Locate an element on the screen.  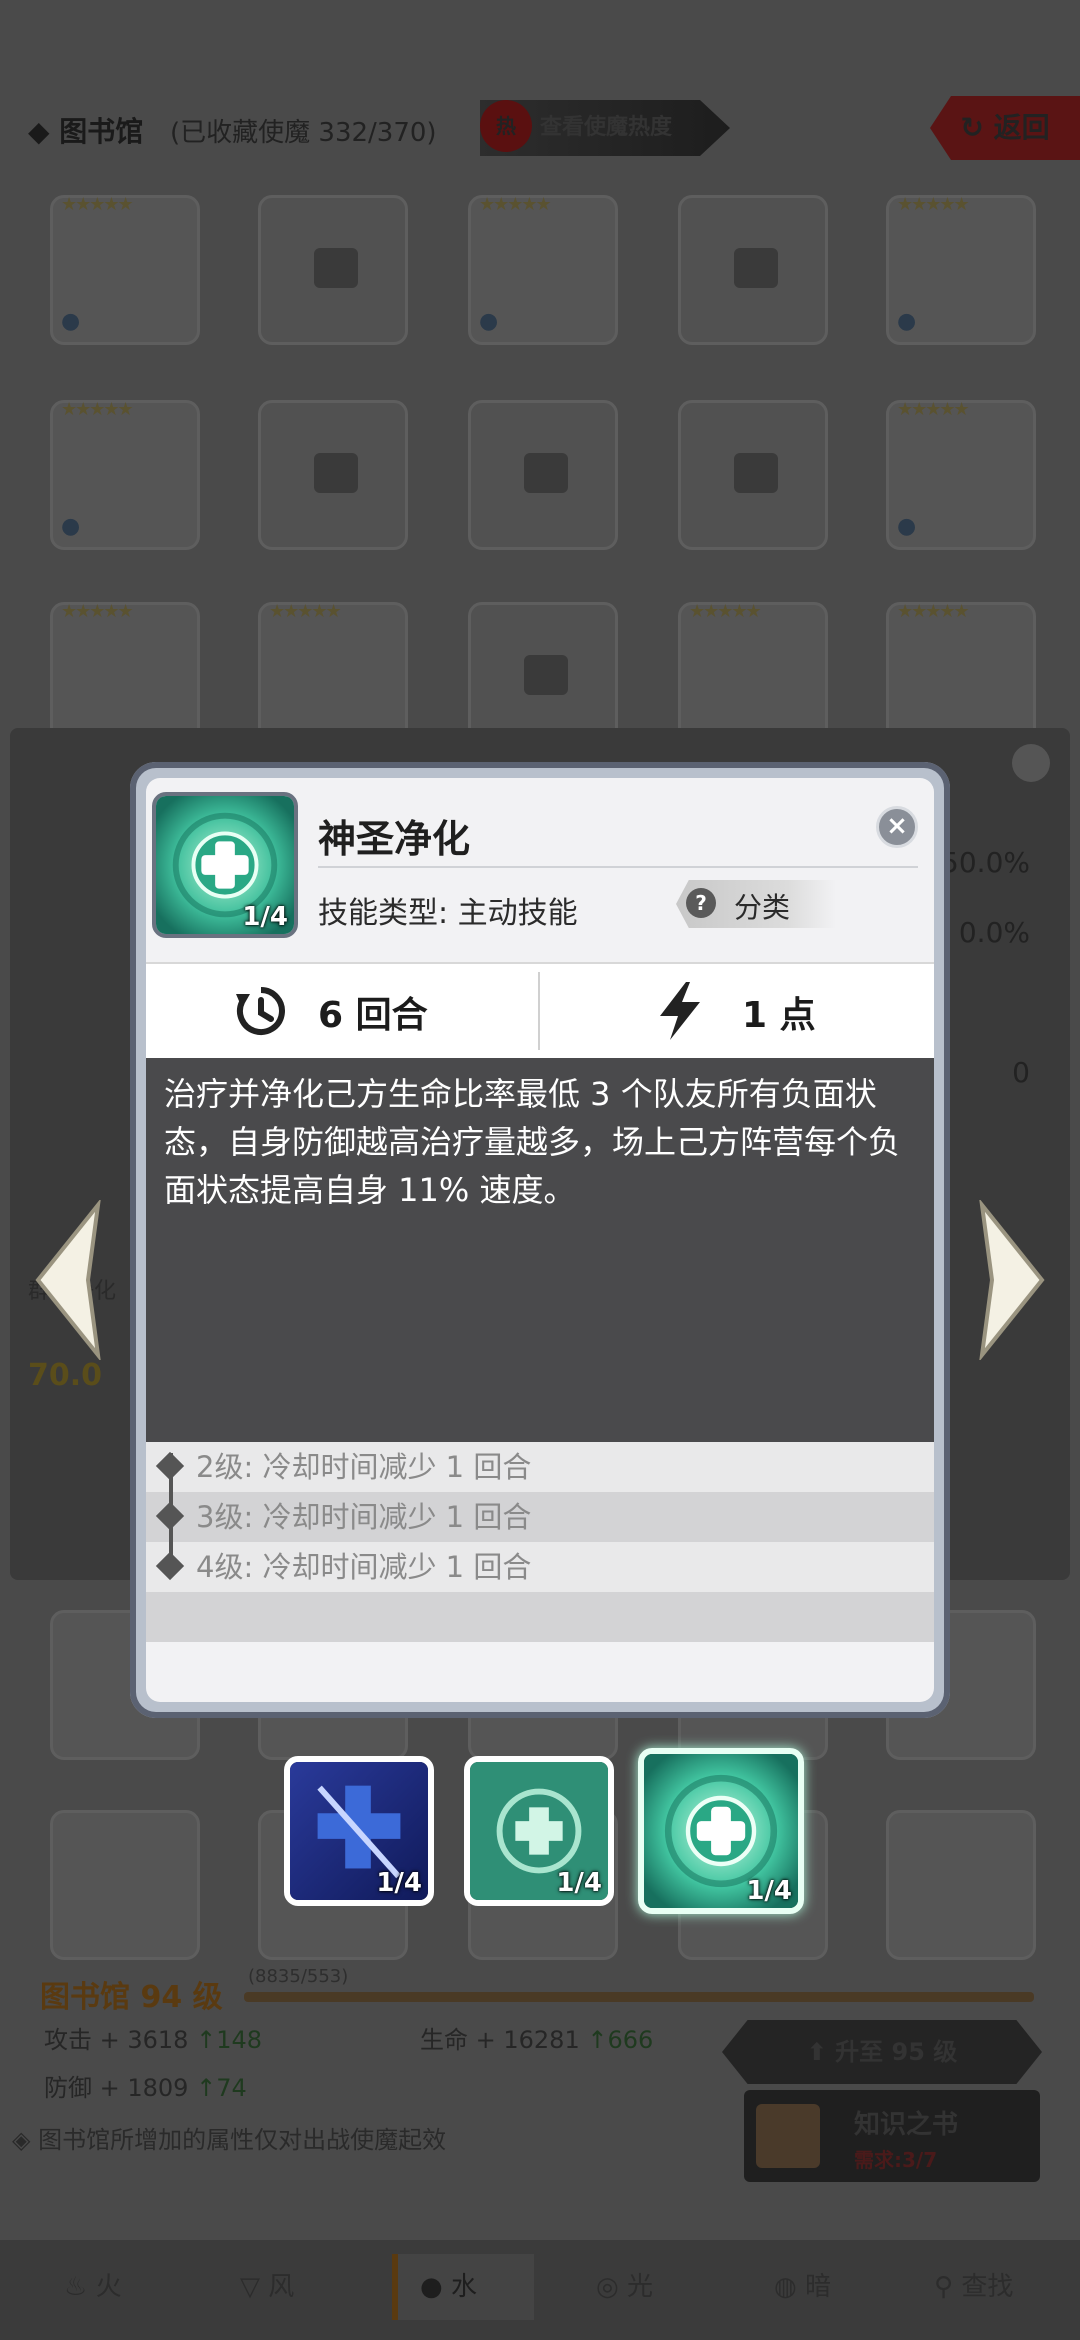
cost-divider is located at coordinates (539, 1011).